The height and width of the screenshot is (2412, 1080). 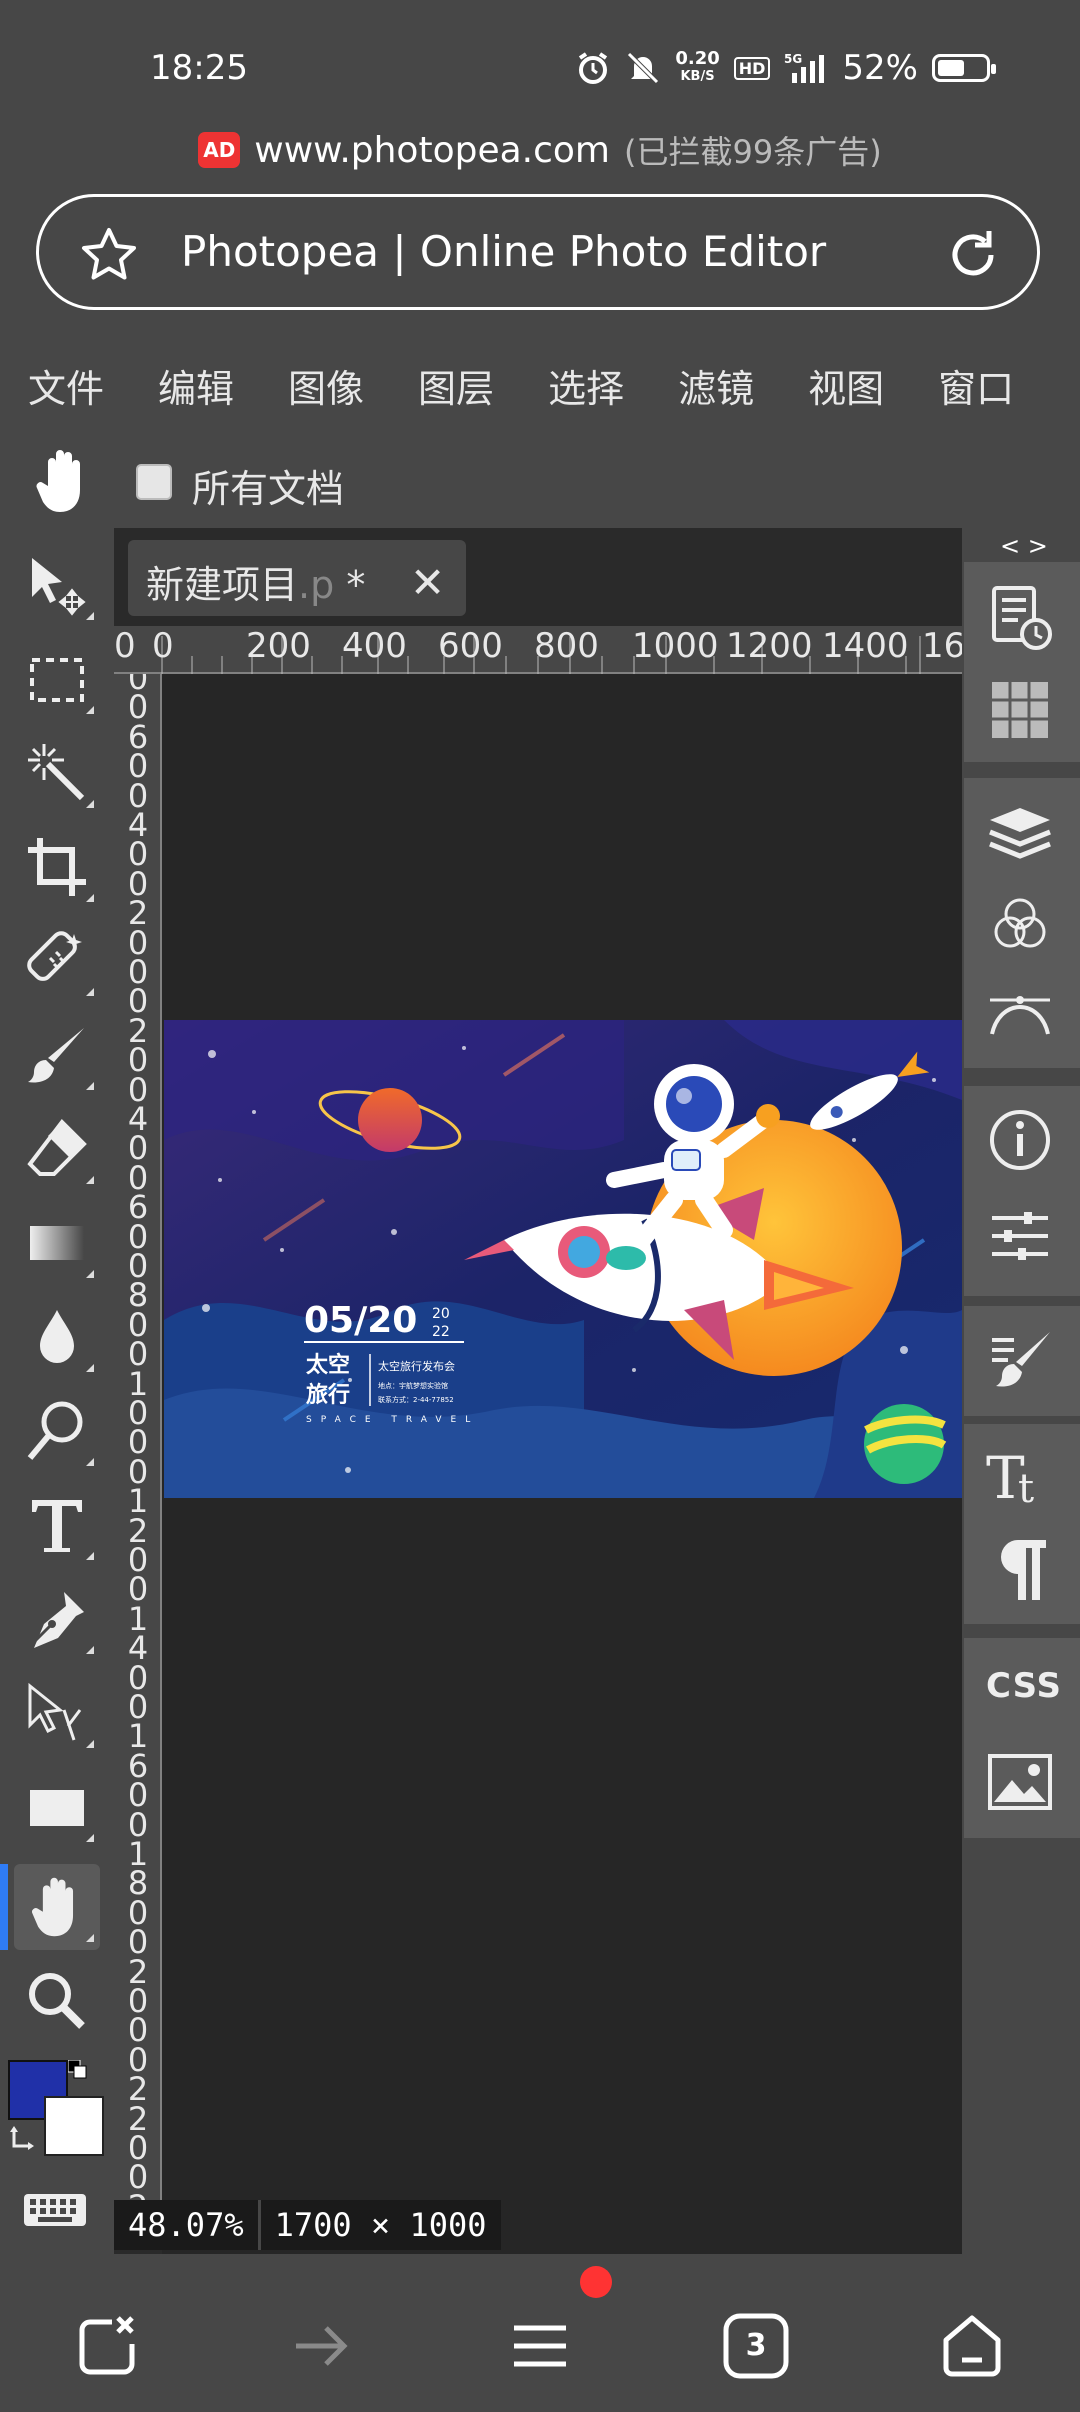 What do you see at coordinates (1024, 1686) in the screenshot?
I see `css-panel-button: CSS` at bounding box center [1024, 1686].